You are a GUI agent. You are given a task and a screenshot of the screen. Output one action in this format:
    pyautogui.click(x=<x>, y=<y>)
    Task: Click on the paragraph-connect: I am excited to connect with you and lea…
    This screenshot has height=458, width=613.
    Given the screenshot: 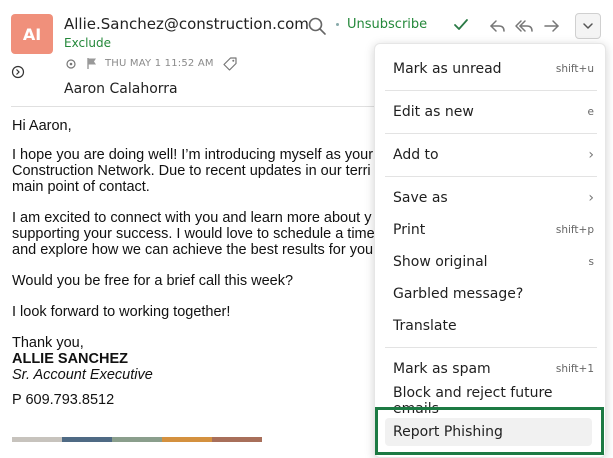 What is the action you would take?
    pyautogui.click(x=193, y=234)
    